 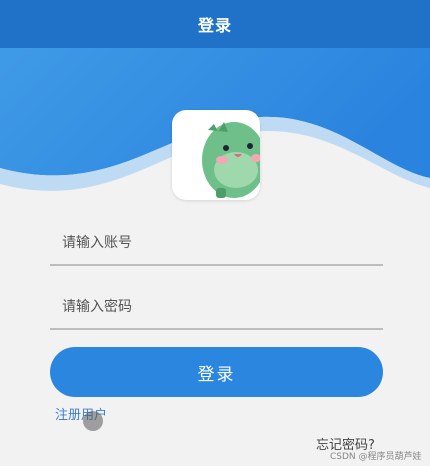 What do you see at coordinates (376, 457) in the screenshot?
I see `watermark: CSDN @程序员葫芦娃` at bounding box center [376, 457].